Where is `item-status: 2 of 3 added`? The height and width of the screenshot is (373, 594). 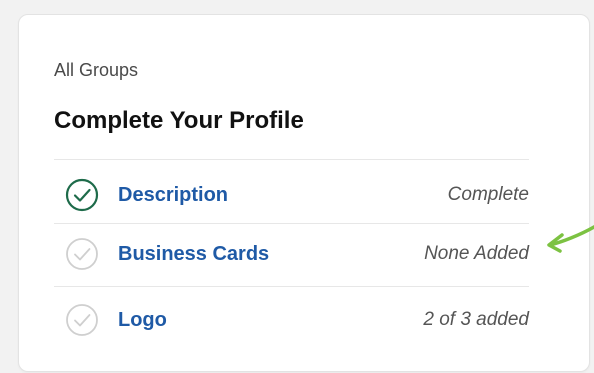 item-status: 2 of 3 added is located at coordinates (476, 319).